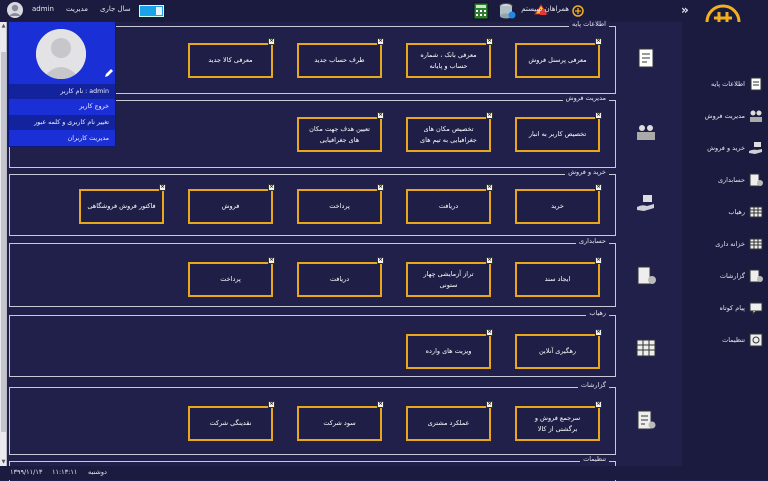  I want to click on card-company-liquidity: نقدینگی شرکت ×, so click(231, 421).